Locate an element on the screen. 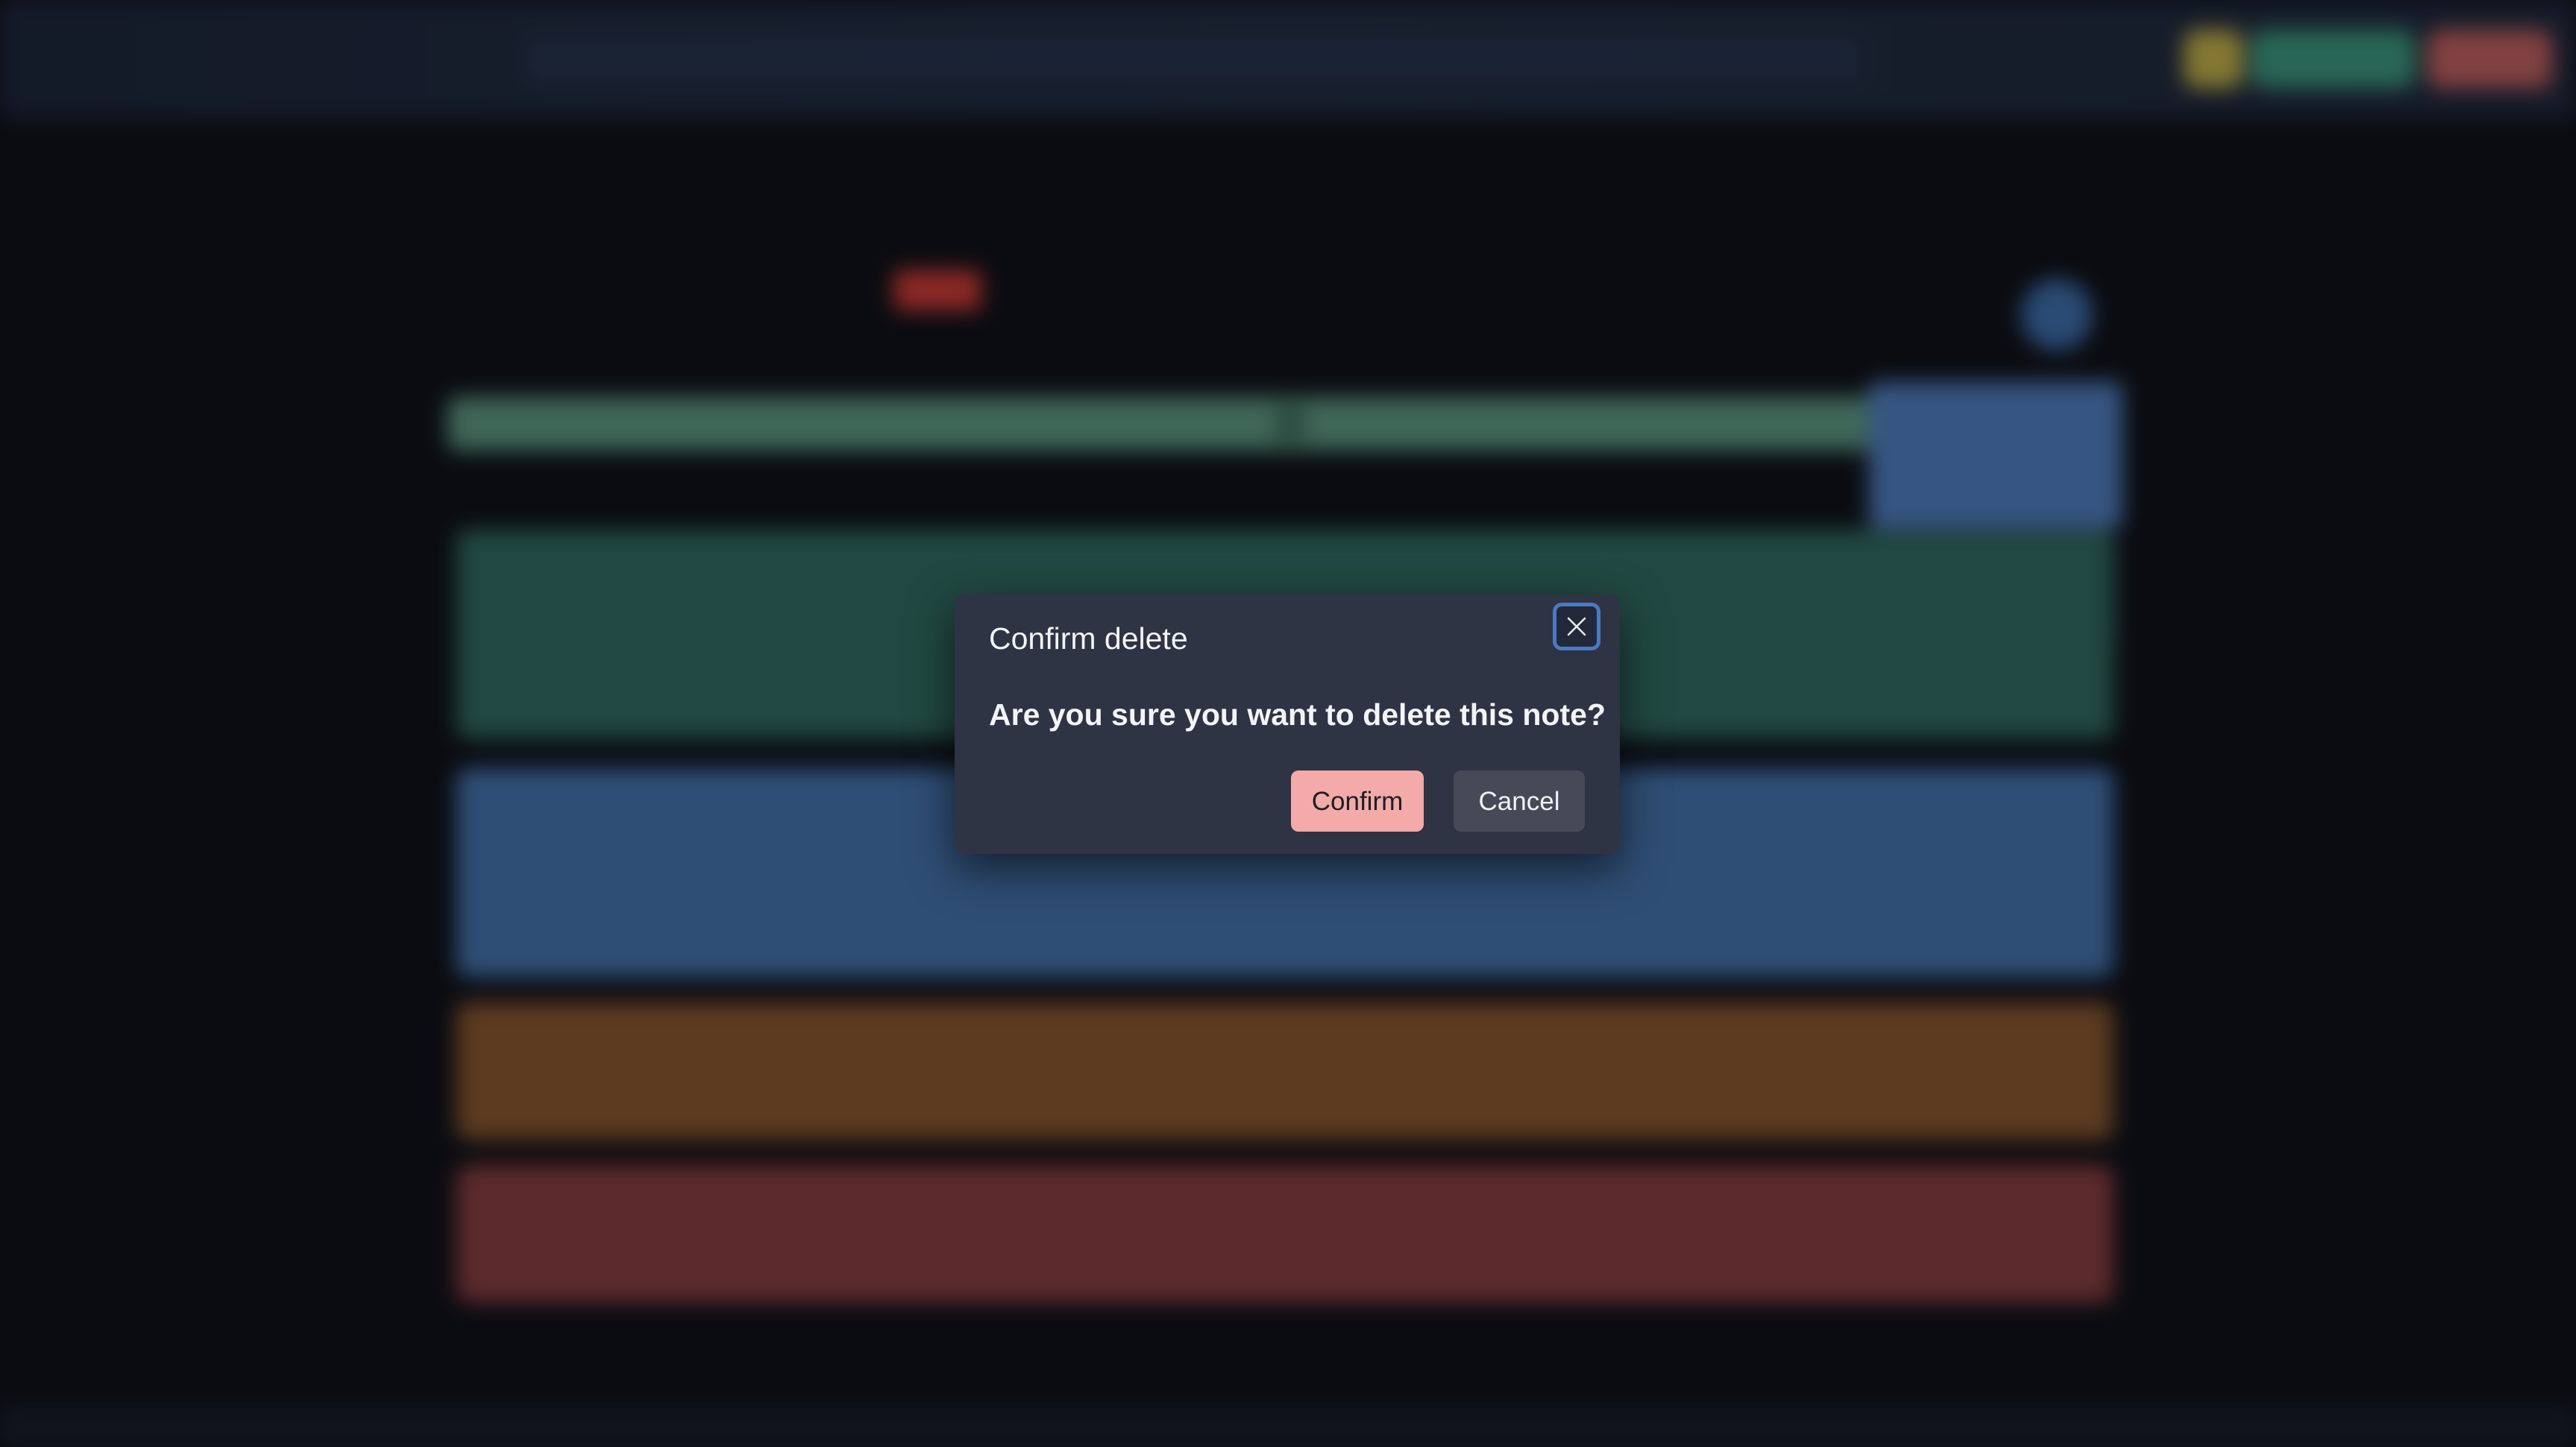 This screenshot has height=1447, width=2576. close-button is located at coordinates (1576, 626).